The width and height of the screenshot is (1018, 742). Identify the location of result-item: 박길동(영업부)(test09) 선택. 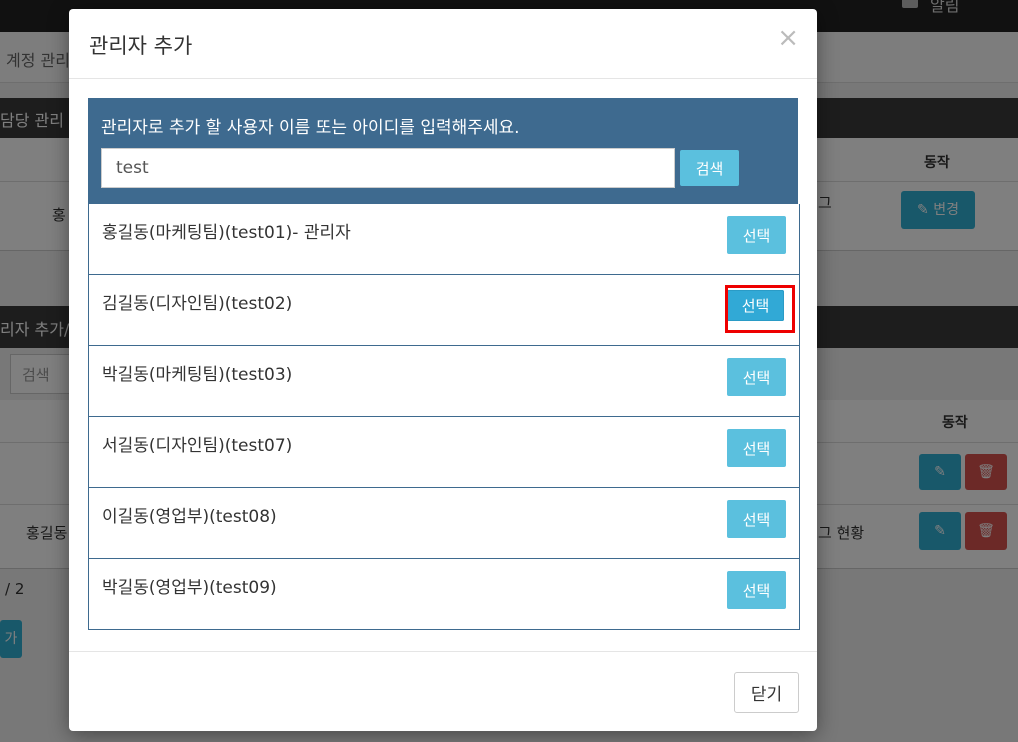
(444, 594).